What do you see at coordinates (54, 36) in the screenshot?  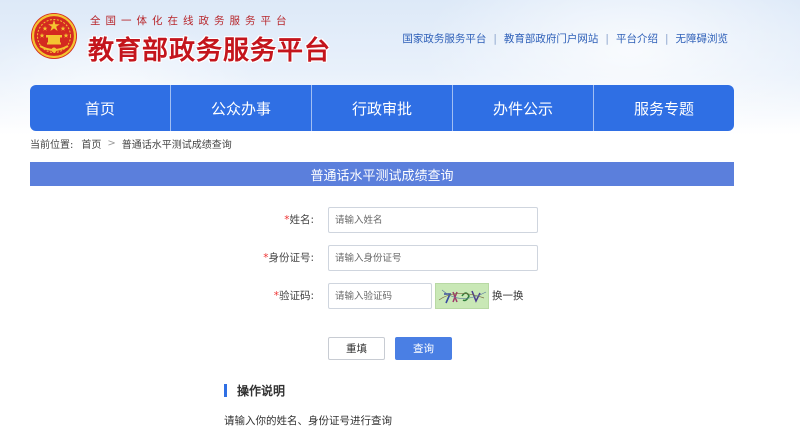 I see `national-emblem-icon` at bounding box center [54, 36].